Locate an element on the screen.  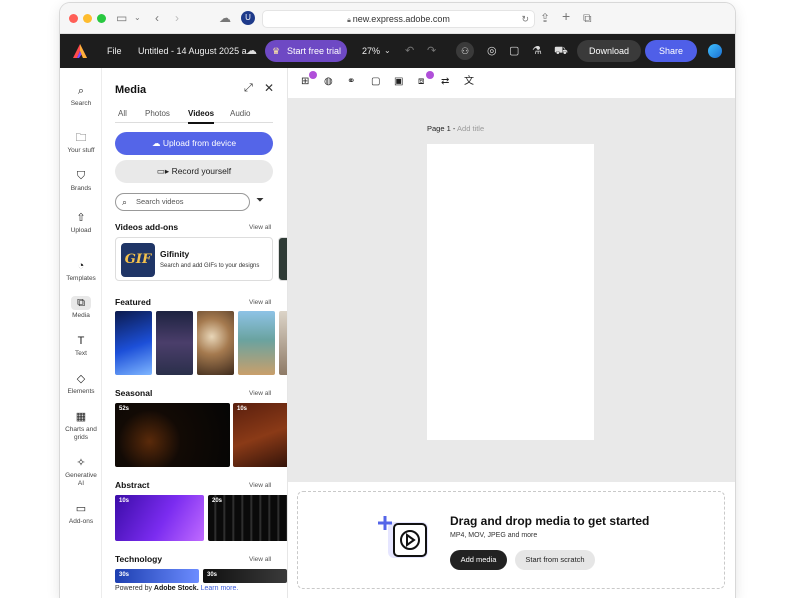
rail-item-generative-ai: ✧ Generative AI is located at coordinates (81, 472).